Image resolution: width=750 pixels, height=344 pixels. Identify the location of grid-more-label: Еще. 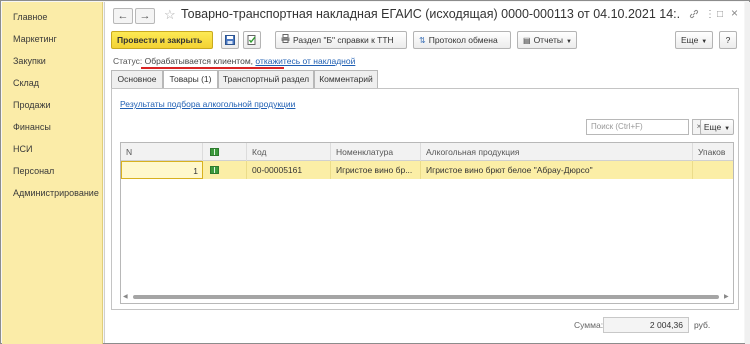
(712, 127).